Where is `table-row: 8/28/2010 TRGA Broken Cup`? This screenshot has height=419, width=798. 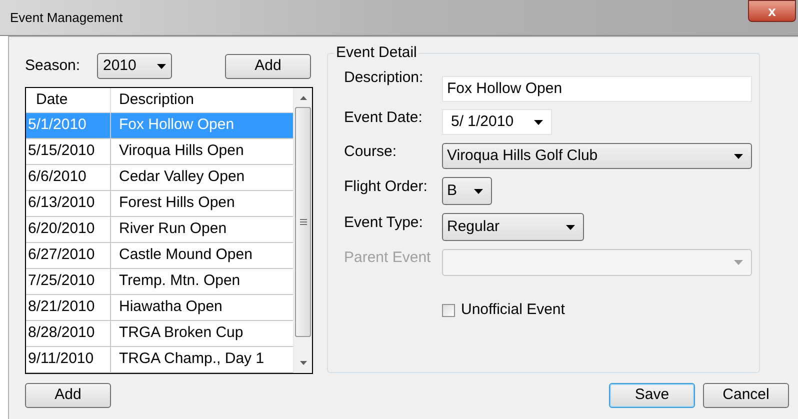
table-row: 8/28/2010 TRGA Broken Cup is located at coordinates (159, 334).